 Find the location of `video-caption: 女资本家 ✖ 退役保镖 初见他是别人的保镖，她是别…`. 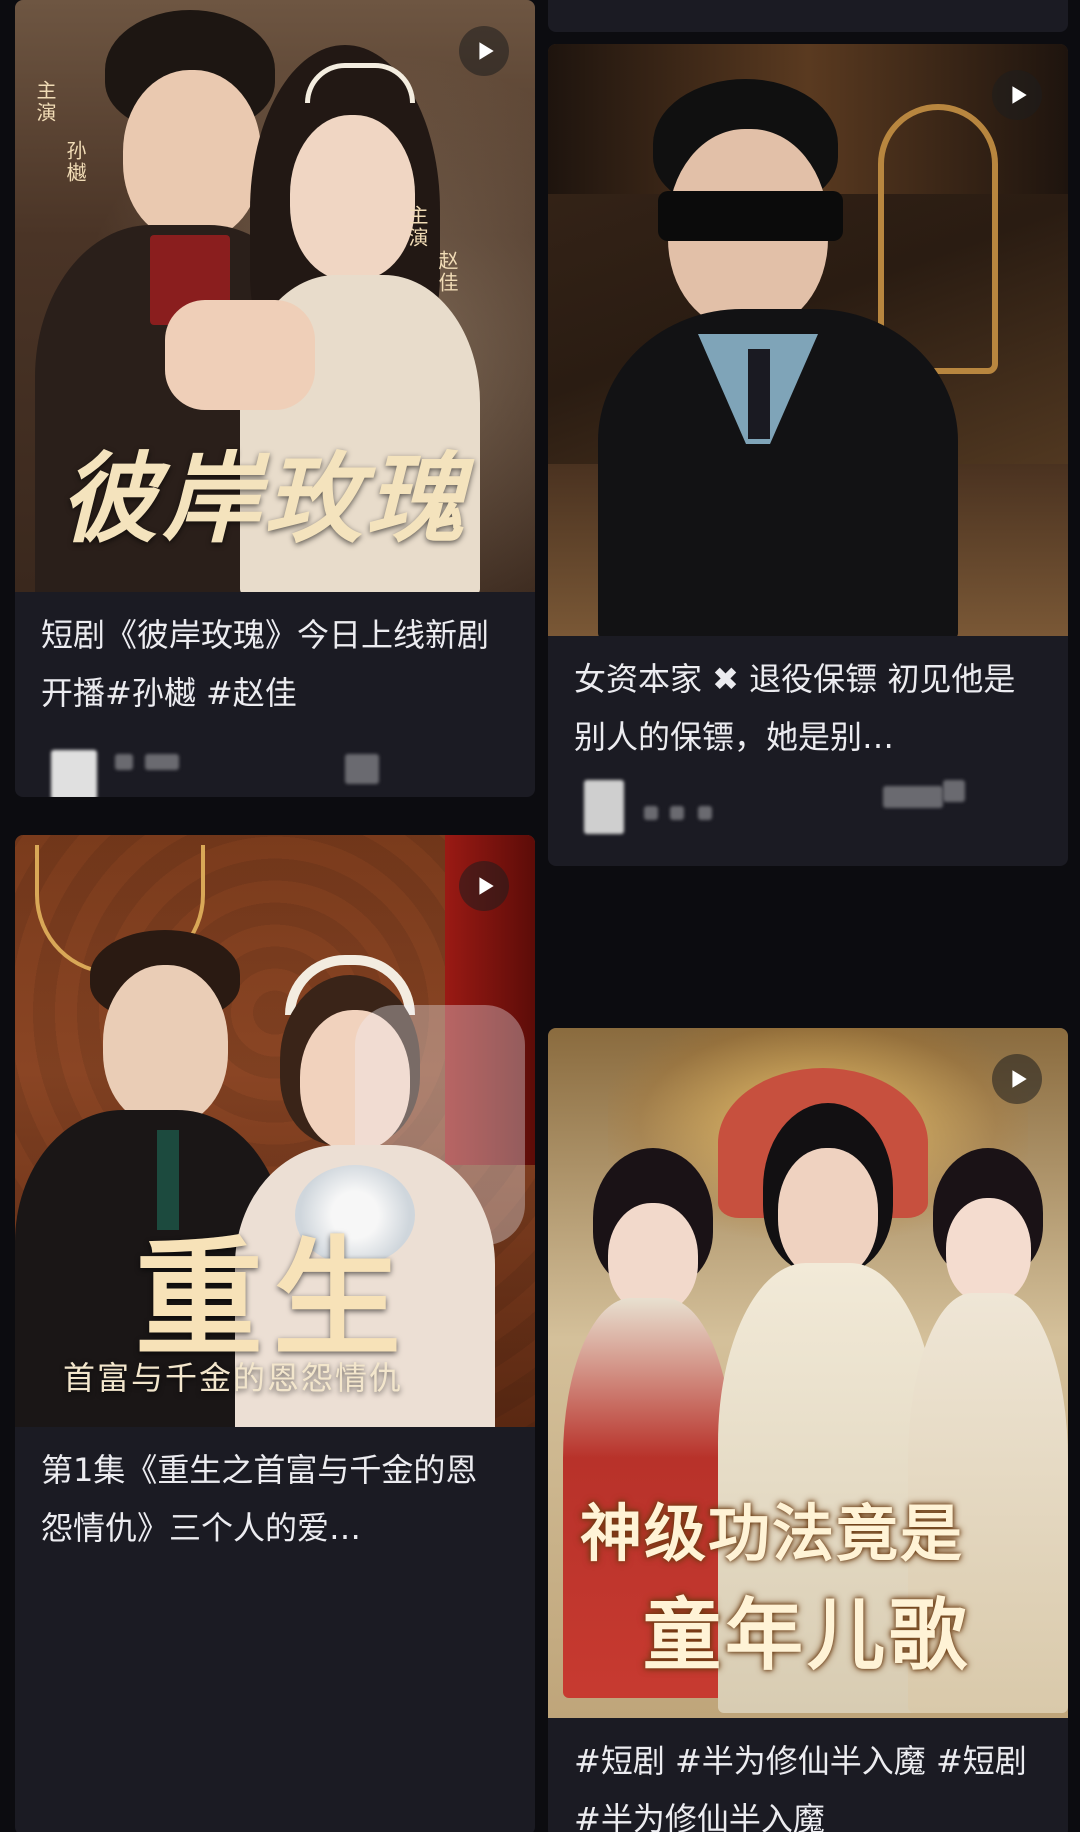

video-caption: 女资本家 ✖ 退役保镖 初见他是别人的保镖，她是别… is located at coordinates (808, 701).